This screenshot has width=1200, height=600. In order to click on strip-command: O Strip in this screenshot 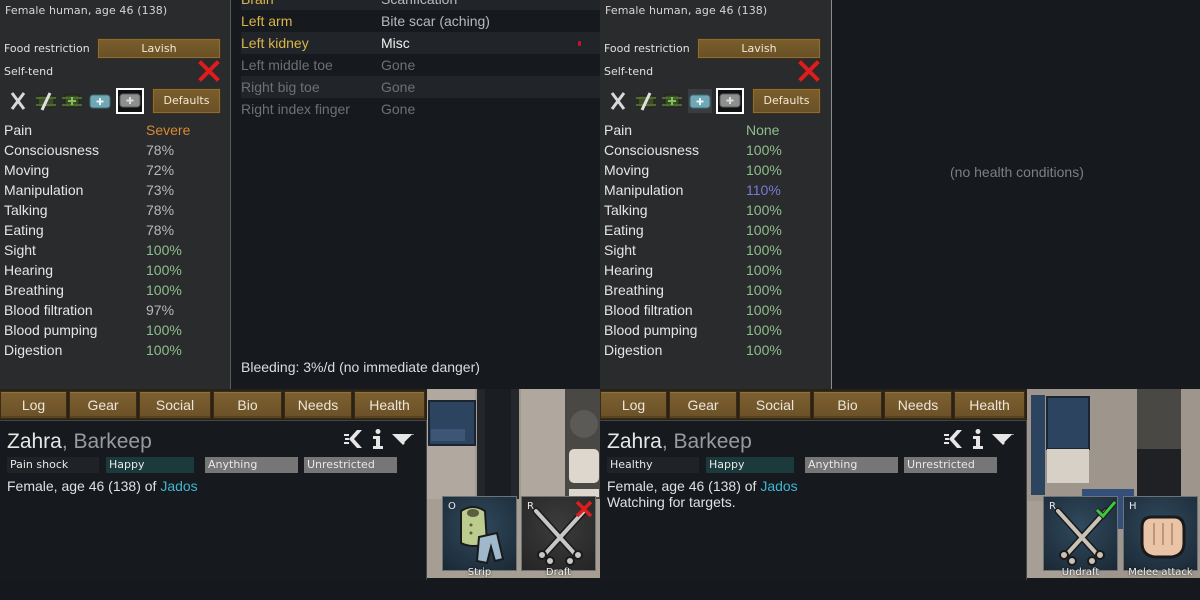, I will do `click(479, 537)`.